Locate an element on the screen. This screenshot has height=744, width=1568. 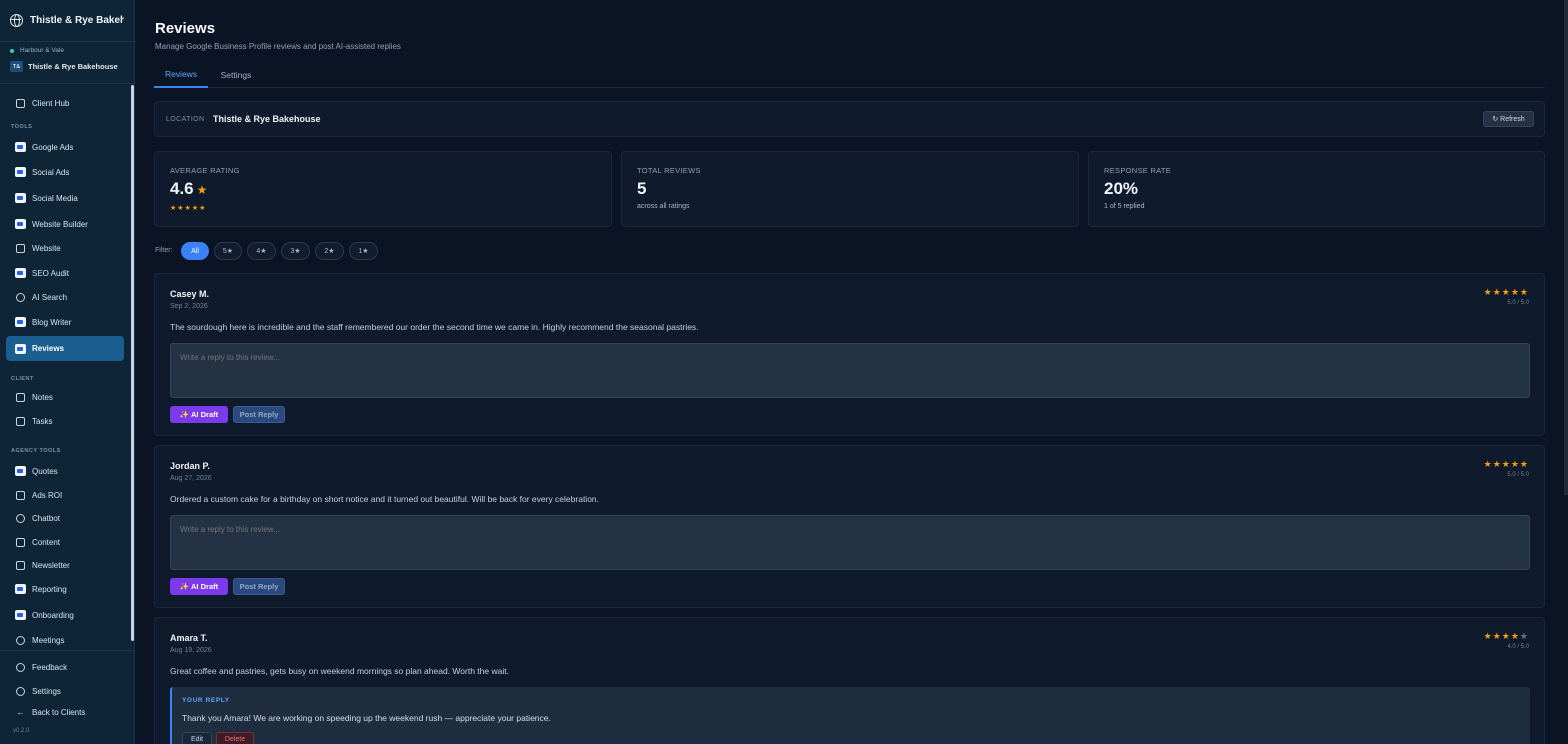
globe-icon is located at coordinates (16, 20).